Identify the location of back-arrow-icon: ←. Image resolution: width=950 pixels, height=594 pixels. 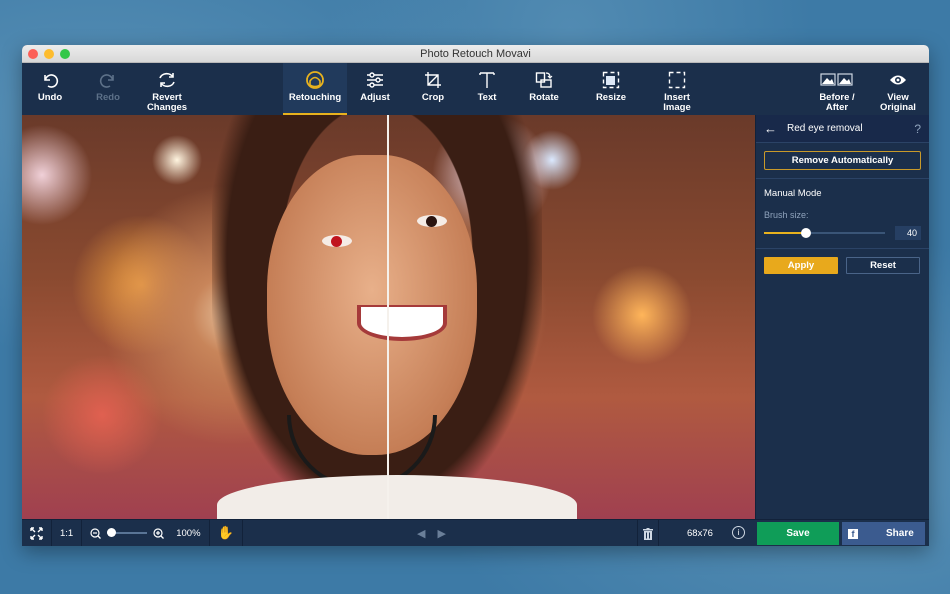
(770, 128).